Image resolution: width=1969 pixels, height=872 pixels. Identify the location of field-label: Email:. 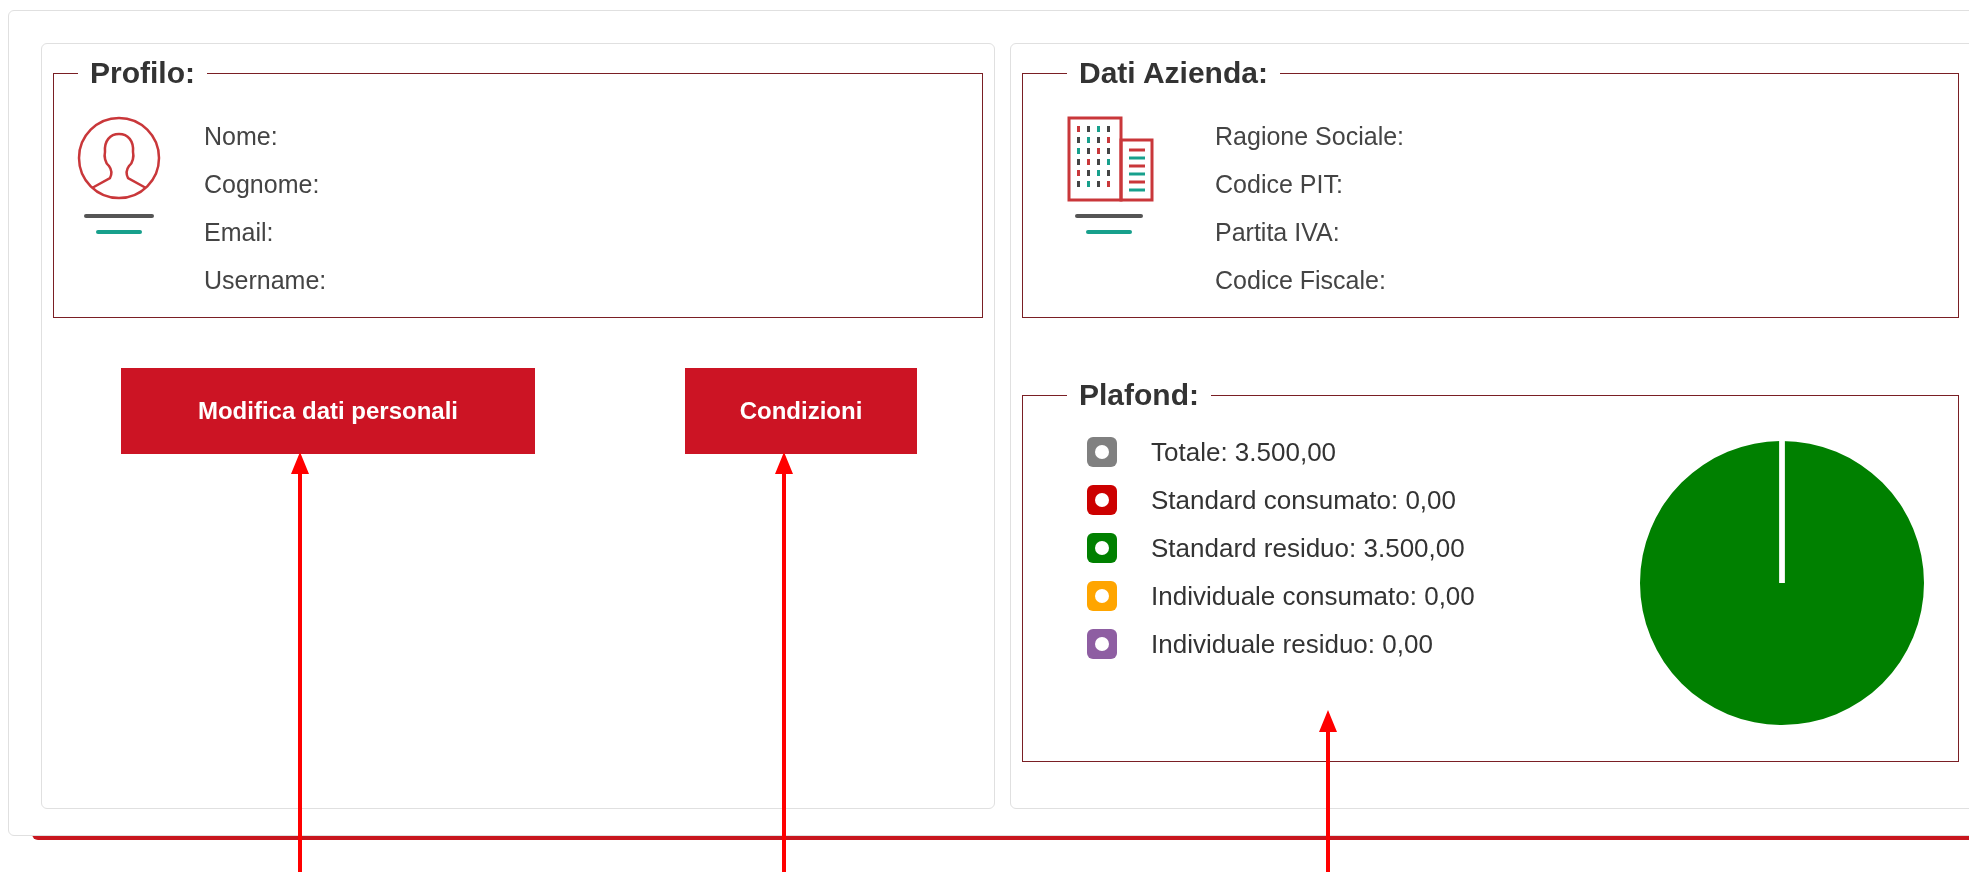
(239, 232).